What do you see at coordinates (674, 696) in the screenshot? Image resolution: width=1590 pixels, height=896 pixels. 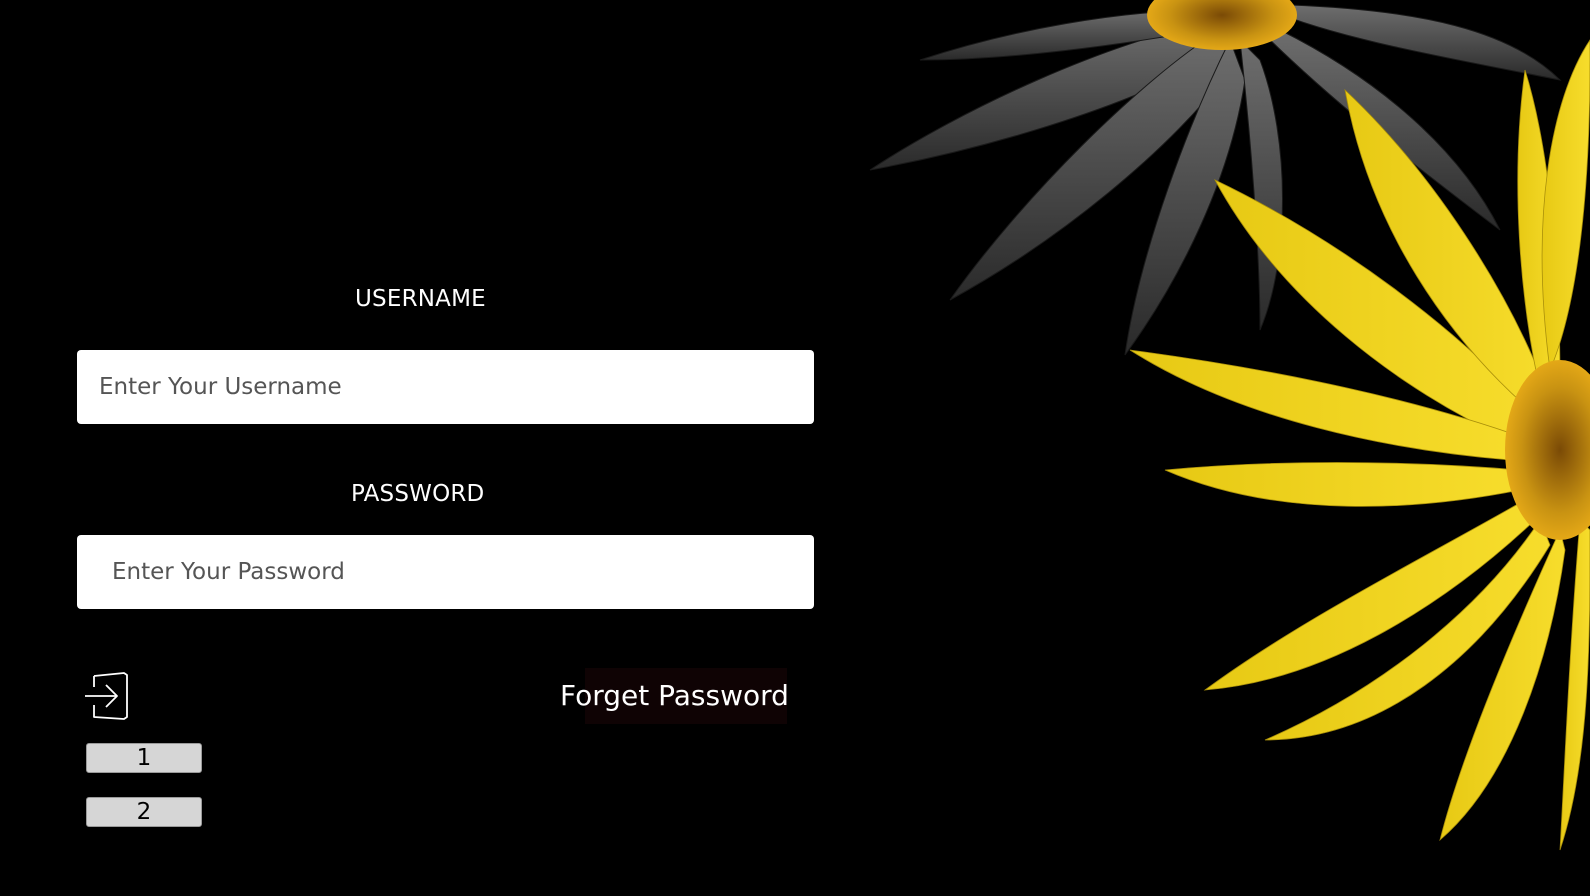 I see `forget-password-link: Forget Password` at bounding box center [674, 696].